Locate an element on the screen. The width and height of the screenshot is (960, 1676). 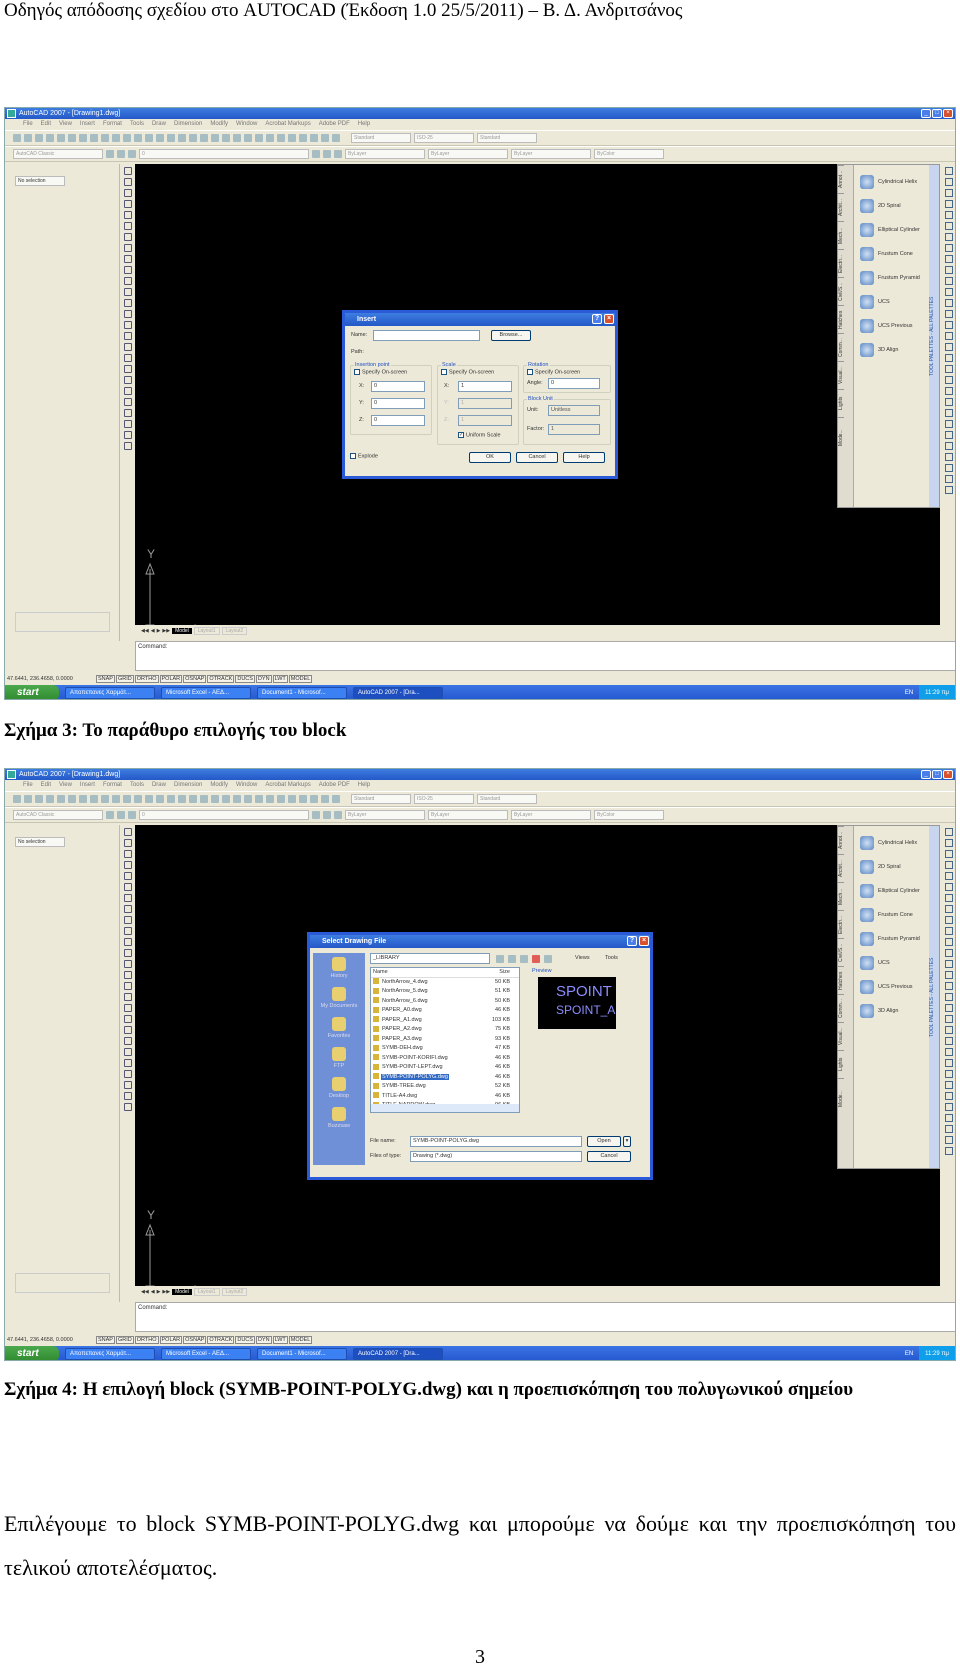
up-folder-icon is located at coordinates (512, 959).